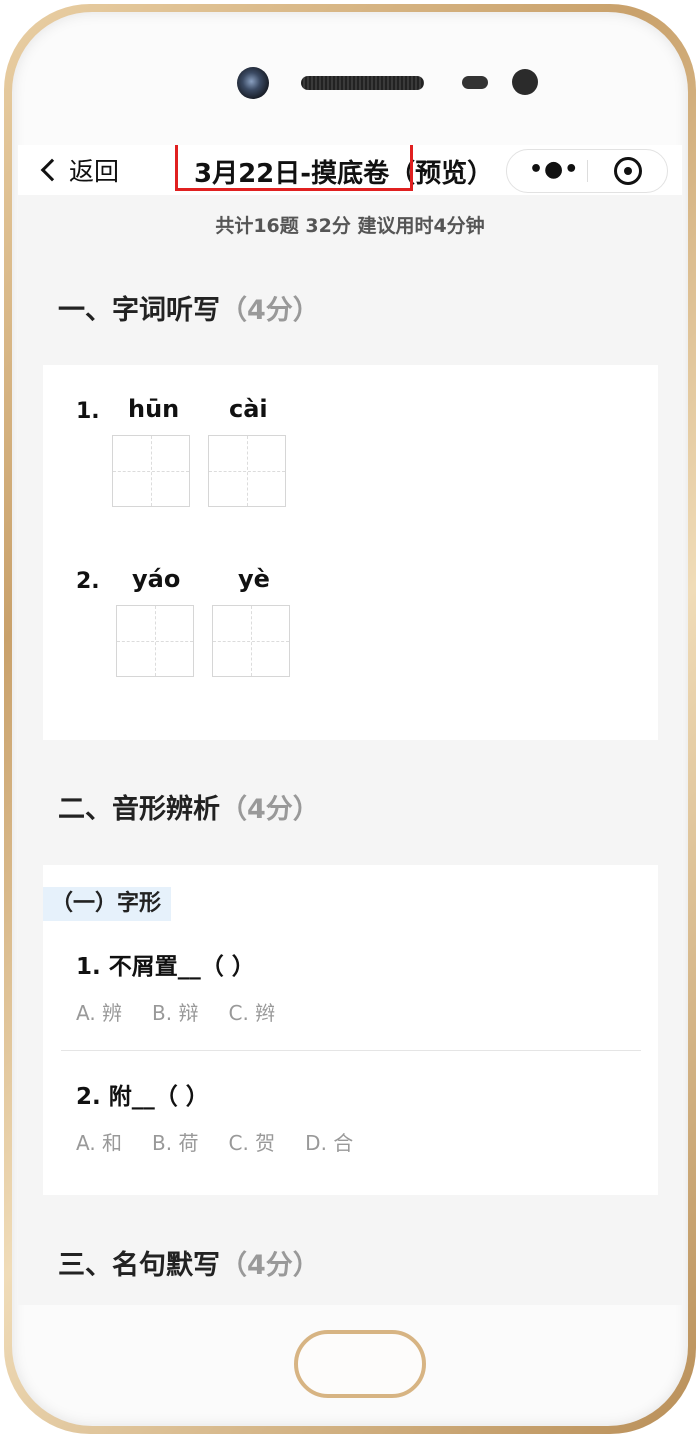  What do you see at coordinates (156, 579) in the screenshot?
I see `pinyin-label: yáo` at bounding box center [156, 579].